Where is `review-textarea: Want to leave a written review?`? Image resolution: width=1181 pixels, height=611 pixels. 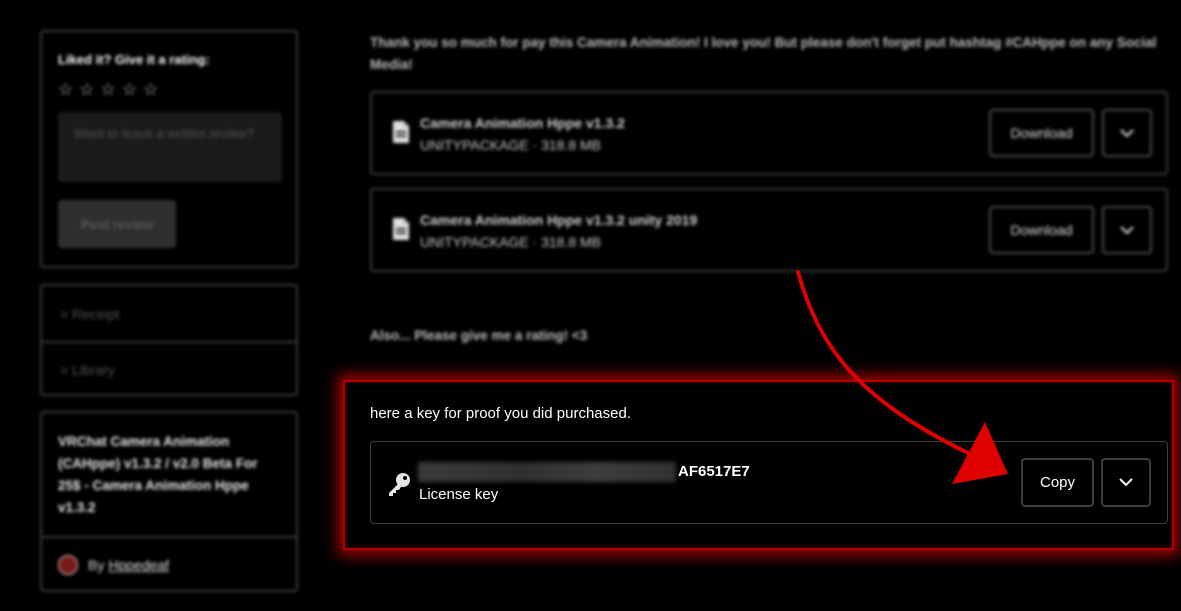 review-textarea: Want to leave a written review? is located at coordinates (170, 147).